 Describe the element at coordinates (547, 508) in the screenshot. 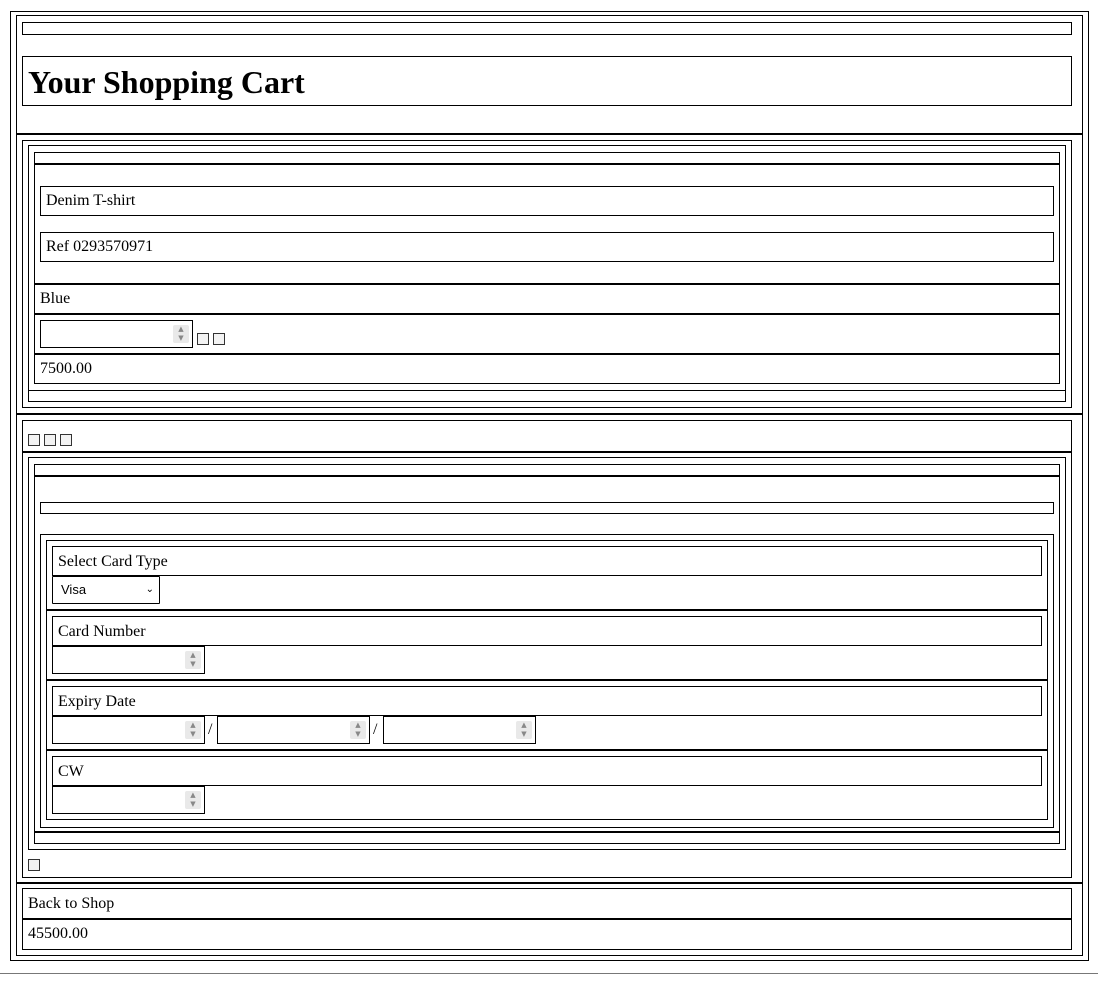

I see `payment-form-spacer-bar` at that location.